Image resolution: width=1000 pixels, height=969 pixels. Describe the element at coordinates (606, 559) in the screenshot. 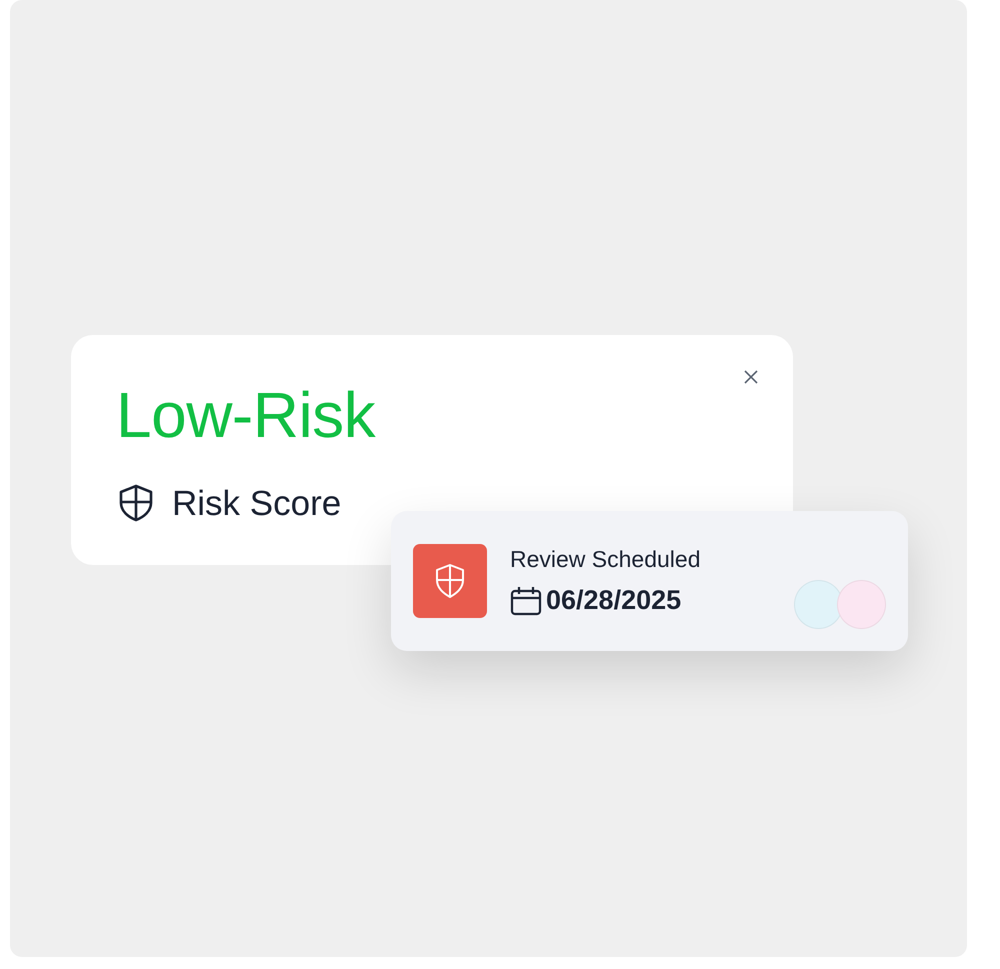

I see `review-title: Review Scheduled` at that location.